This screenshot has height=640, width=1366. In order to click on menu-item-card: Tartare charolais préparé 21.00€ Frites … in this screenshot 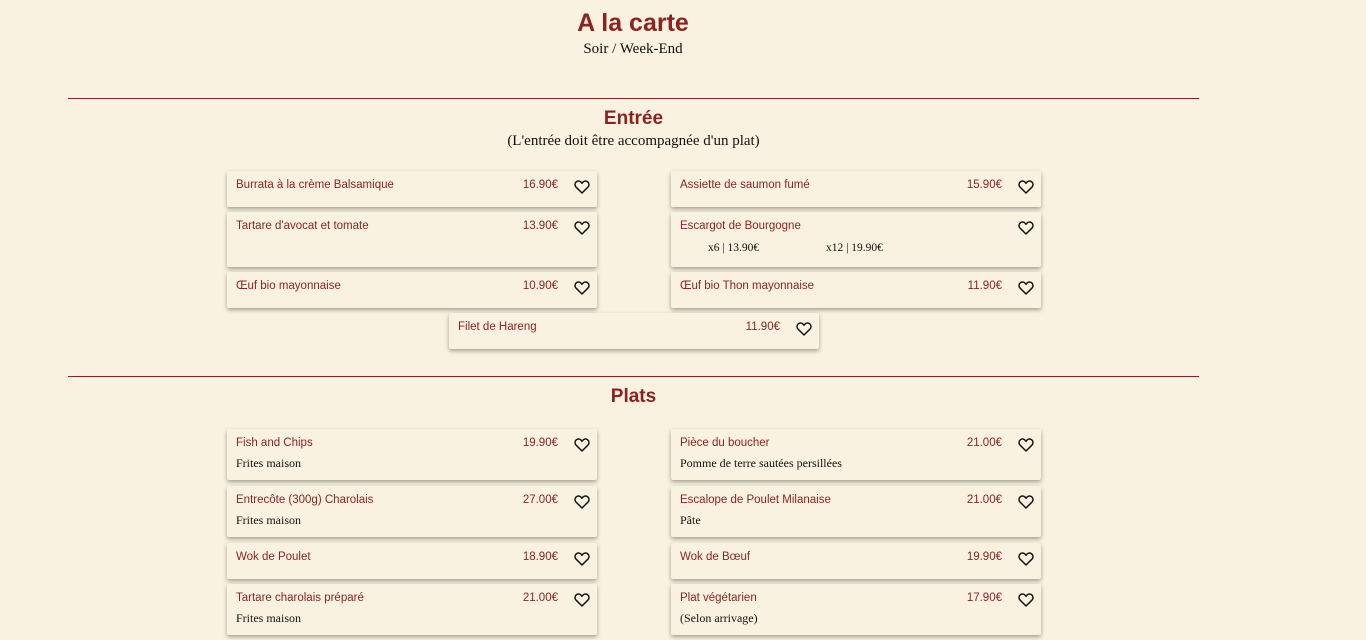, I will do `click(412, 609)`.